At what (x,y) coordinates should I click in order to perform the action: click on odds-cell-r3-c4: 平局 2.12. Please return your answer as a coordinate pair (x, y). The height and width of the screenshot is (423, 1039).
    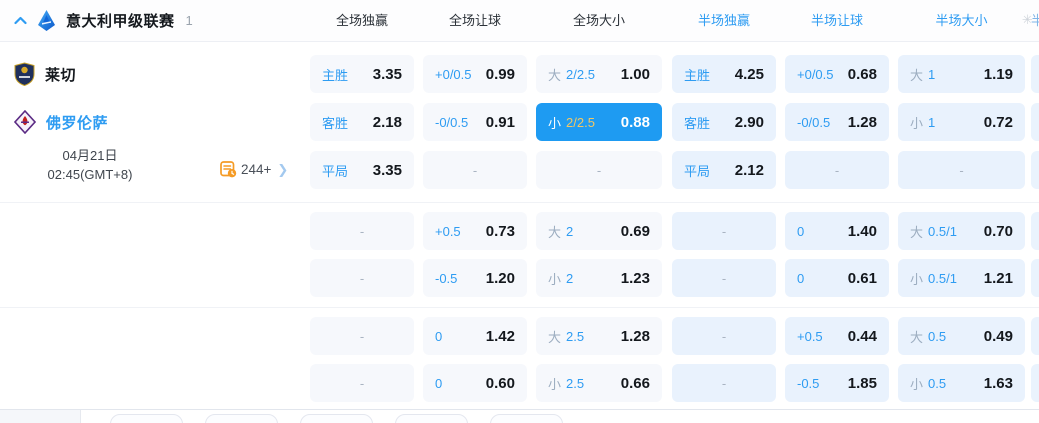
    Looking at the image, I should click on (724, 170).